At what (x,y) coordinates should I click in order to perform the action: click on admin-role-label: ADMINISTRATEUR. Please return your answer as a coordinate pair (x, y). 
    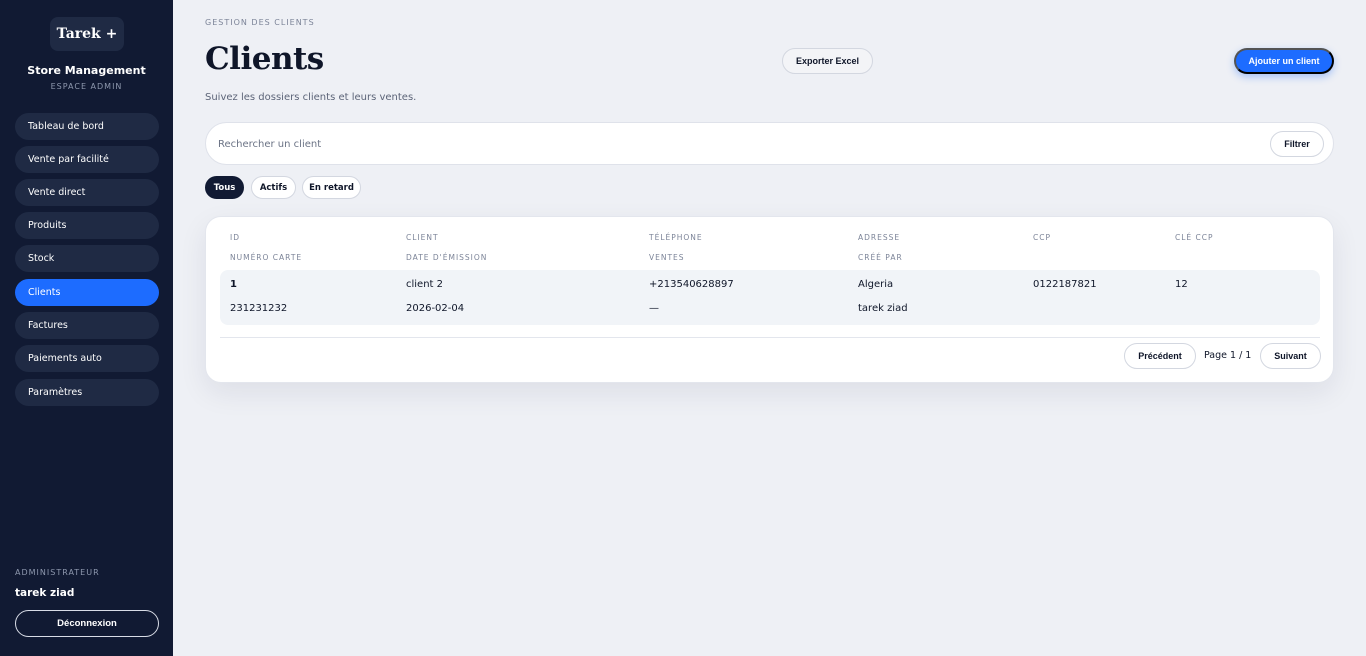
    Looking at the image, I should click on (57, 572).